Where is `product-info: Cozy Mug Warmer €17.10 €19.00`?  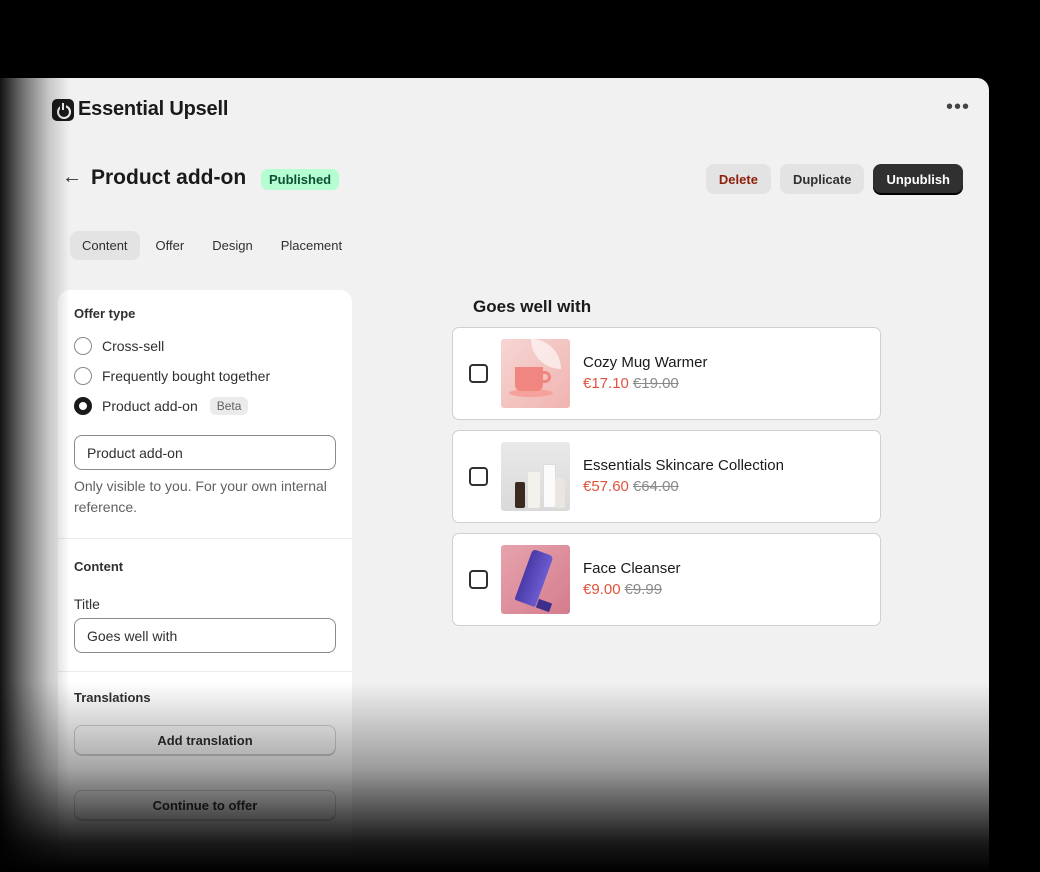
product-info: Cozy Mug Warmer €17.10 €19.00 is located at coordinates (645, 373).